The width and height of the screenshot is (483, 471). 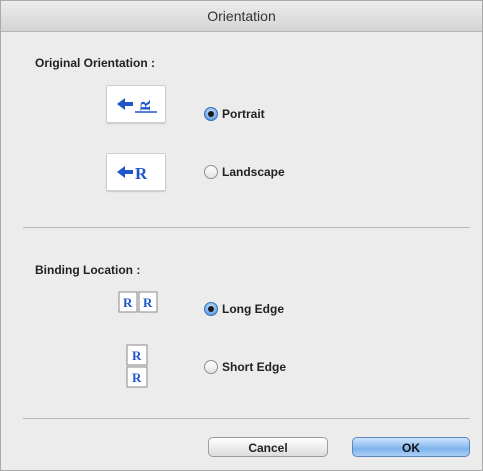 I want to click on ok-button: OK, so click(x=411, y=447).